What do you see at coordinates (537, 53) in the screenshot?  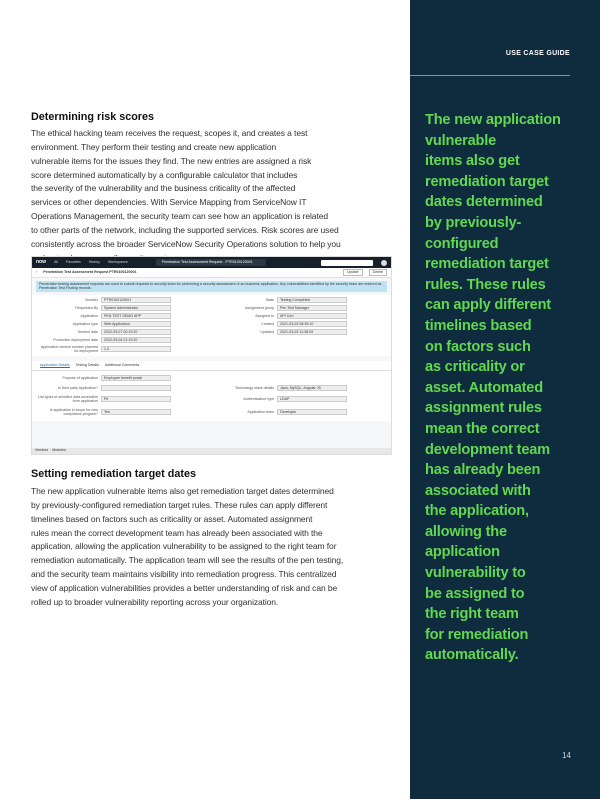 I see `guide-label: USE CASE GUIDE` at bounding box center [537, 53].